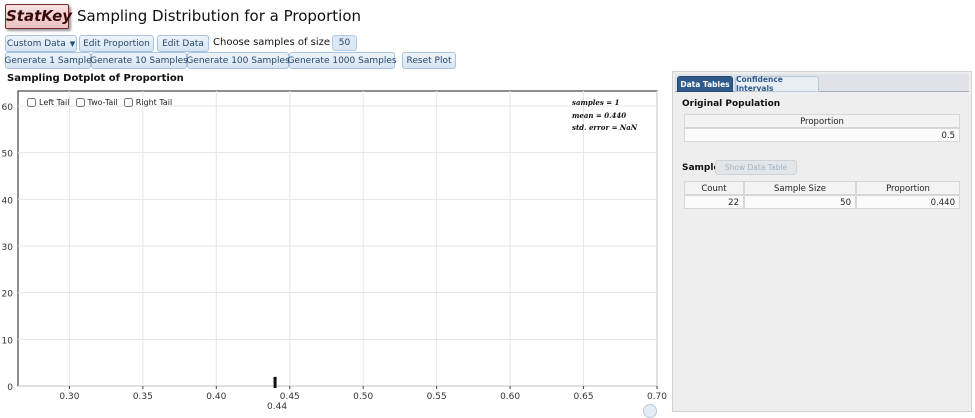 The image size is (975, 418). Describe the element at coordinates (8, 108) in the screenshot. I see `y-tick-label: 60` at that location.